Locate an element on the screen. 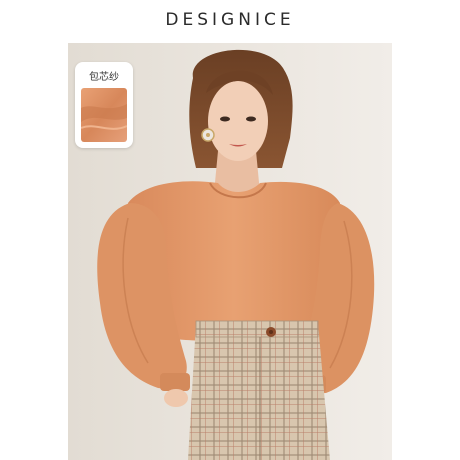 This screenshot has height=460, width=460. fabric-swatch-badge: 包芯纱 is located at coordinates (104, 105).